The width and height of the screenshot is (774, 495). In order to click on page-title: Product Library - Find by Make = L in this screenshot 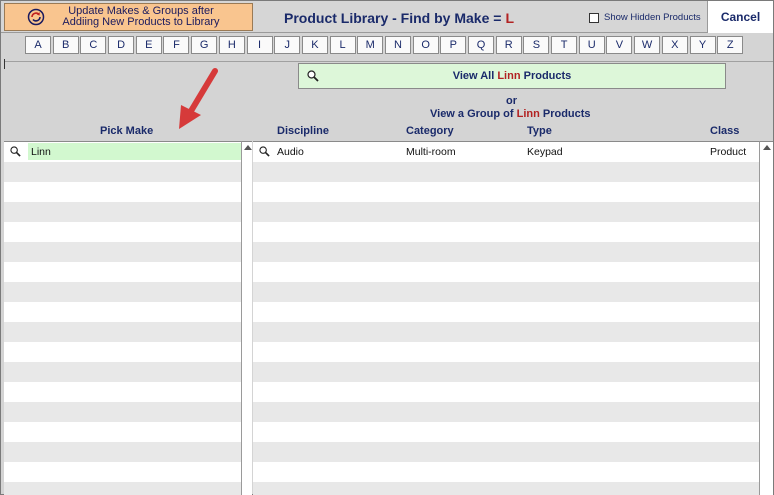, I will do `click(399, 18)`.